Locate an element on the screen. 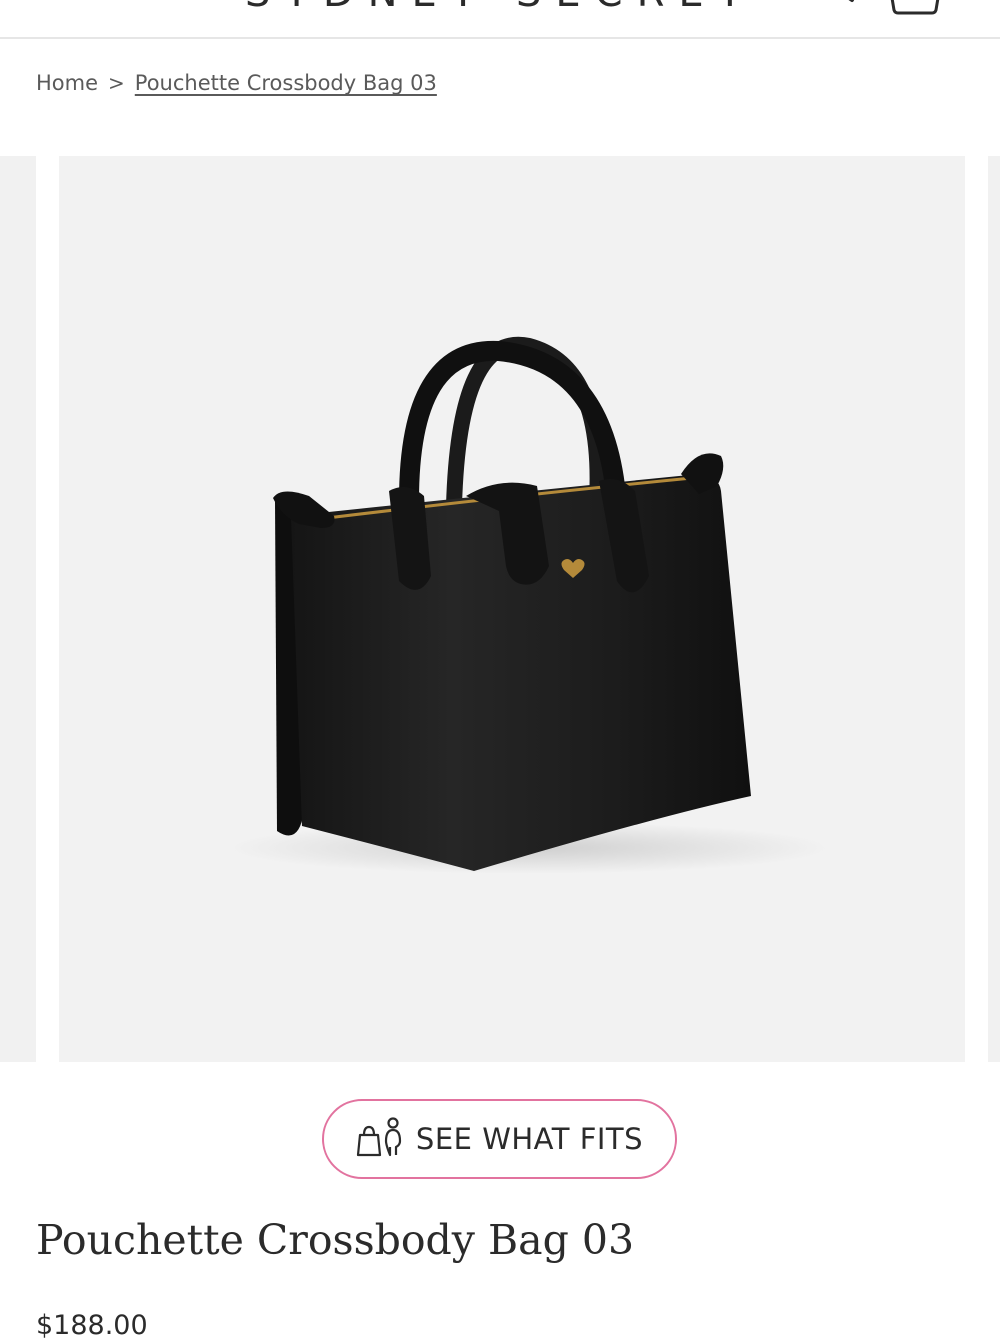  see-what-fits-label: SEE WHAT FITS is located at coordinates (529, 1139).